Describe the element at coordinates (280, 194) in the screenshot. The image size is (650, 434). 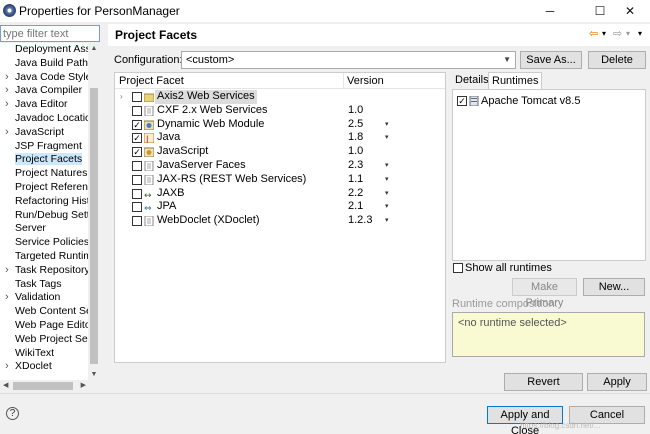
I see `facet-row: ↔ JAXB 2.2 ▾` at that location.